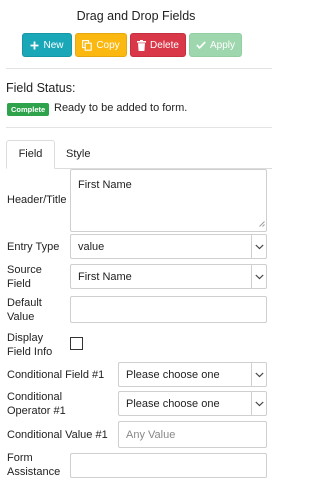 This screenshot has height=489, width=320. Describe the element at coordinates (30, 154) in the screenshot. I see `tab-field: Field` at that location.